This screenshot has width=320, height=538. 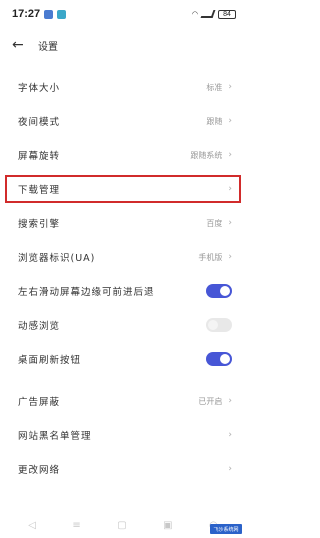 What do you see at coordinates (57, 258) in the screenshot?
I see `setting-label: 浏览器标识(UA)` at bounding box center [57, 258].